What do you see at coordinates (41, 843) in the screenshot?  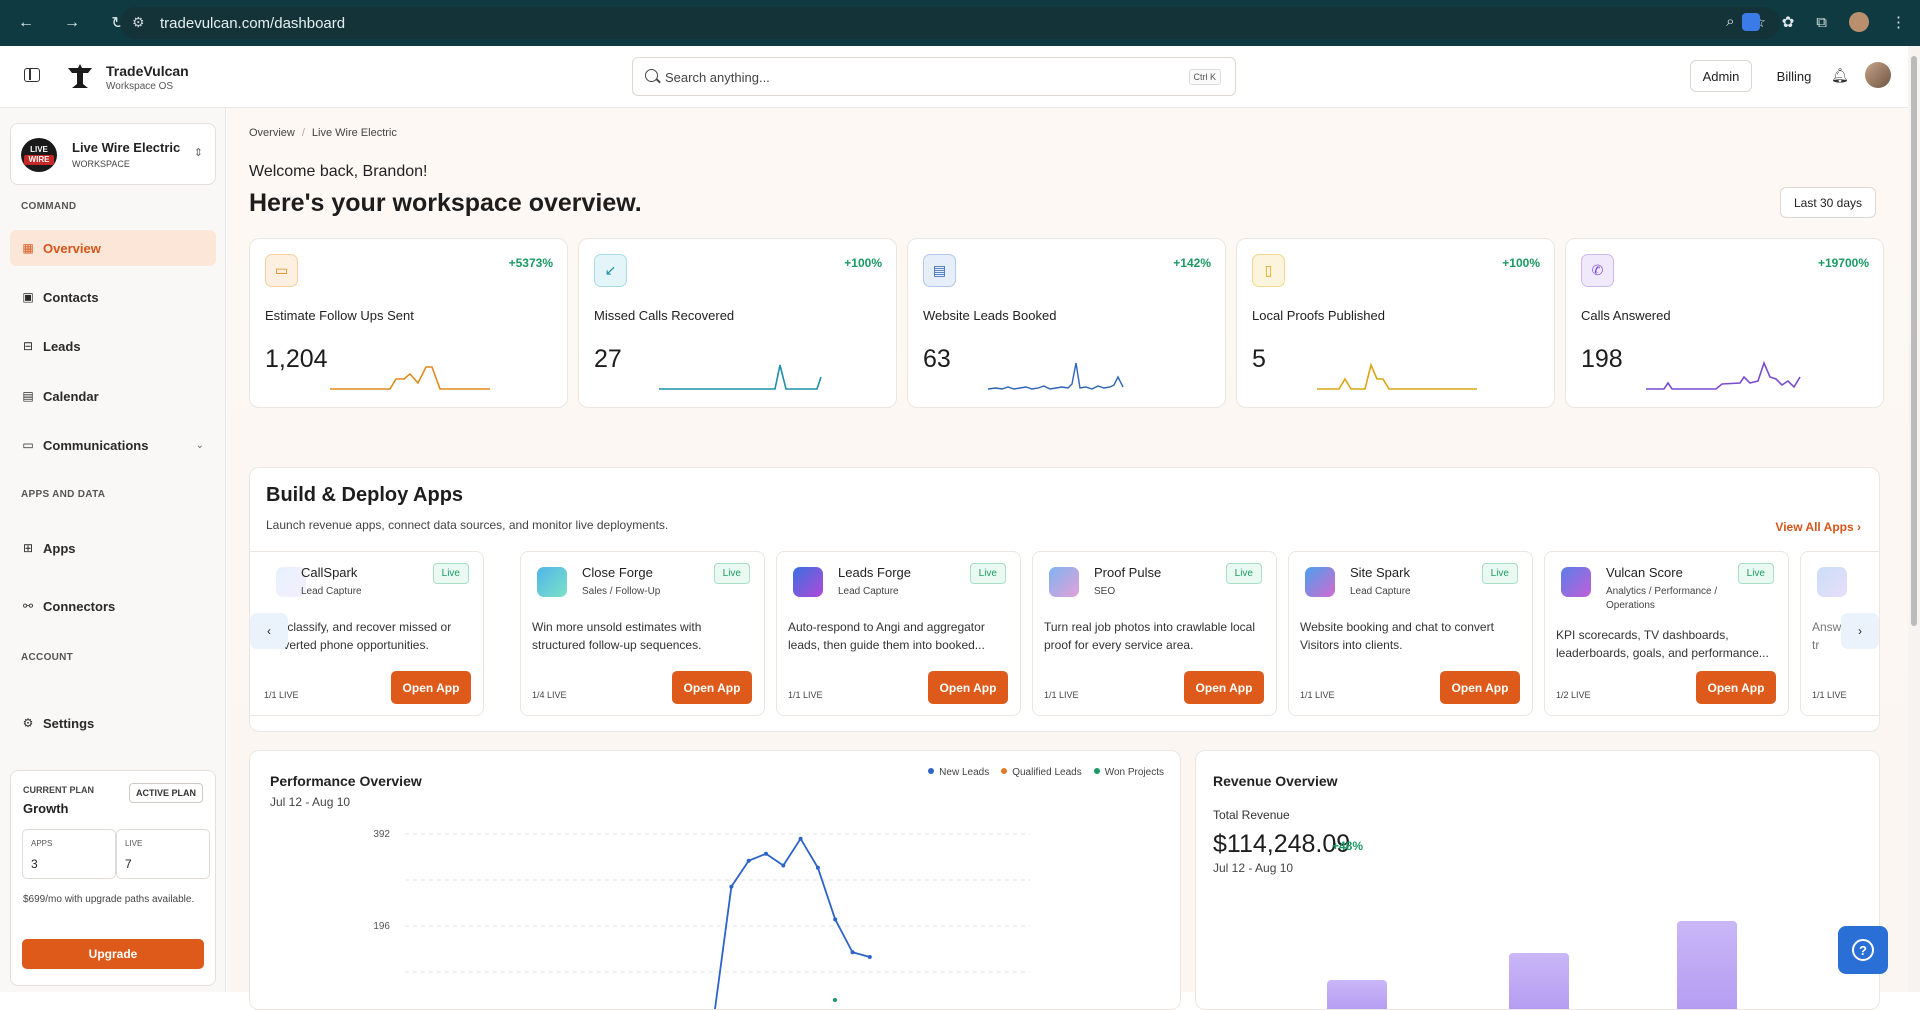 I see `plan-apps-label: APPS` at bounding box center [41, 843].